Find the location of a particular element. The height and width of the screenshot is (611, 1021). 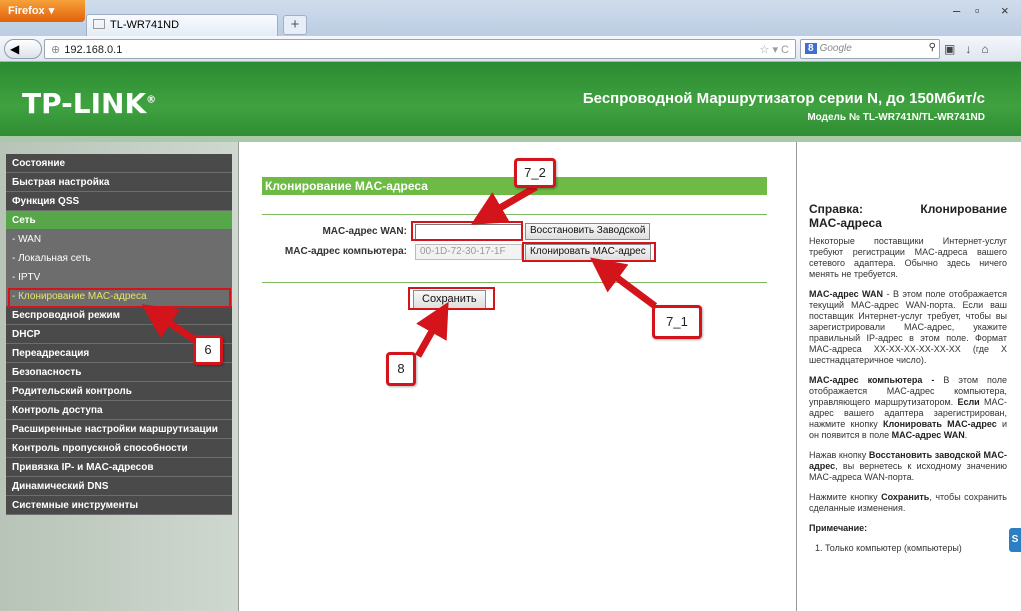

url-text: 192.168.0.1 is located at coordinates (93, 50).